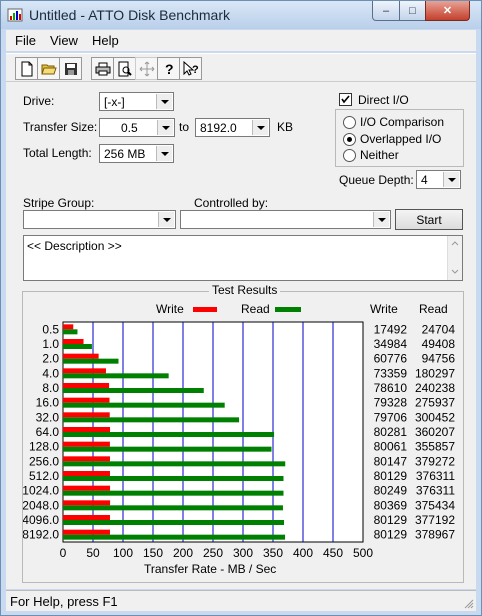 The width and height of the screenshot is (482, 616). I want to click on drive-select: [-x-], so click(136, 101).